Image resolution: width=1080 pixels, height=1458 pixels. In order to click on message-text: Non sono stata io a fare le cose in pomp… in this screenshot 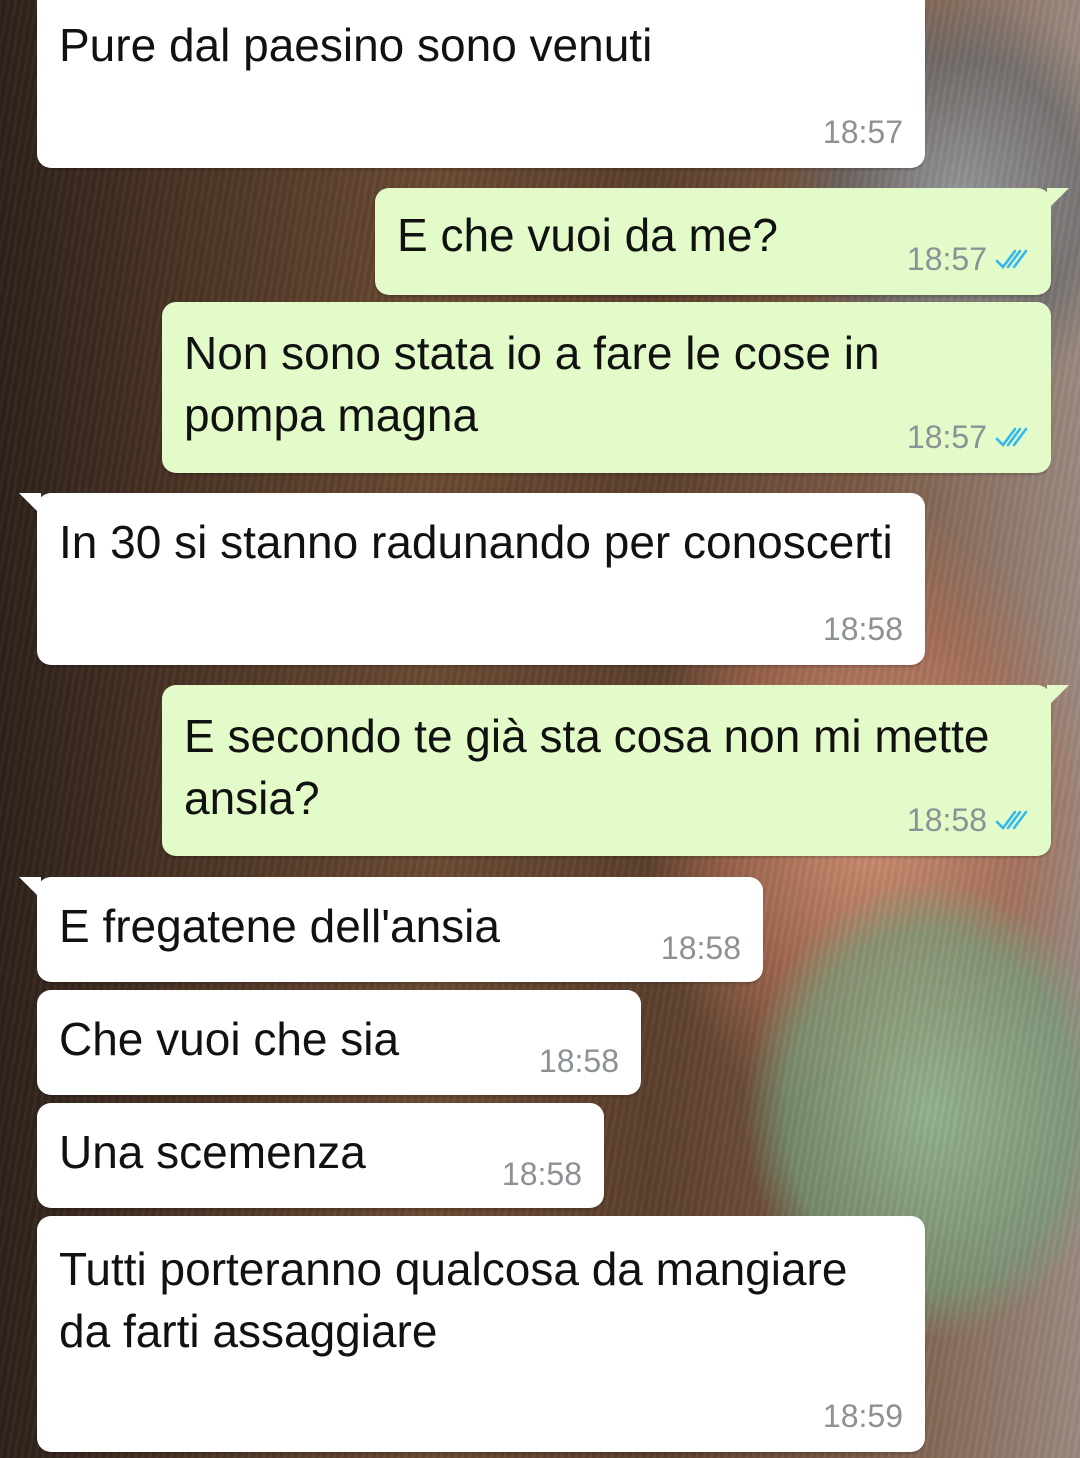, I will do `click(538, 384)`.